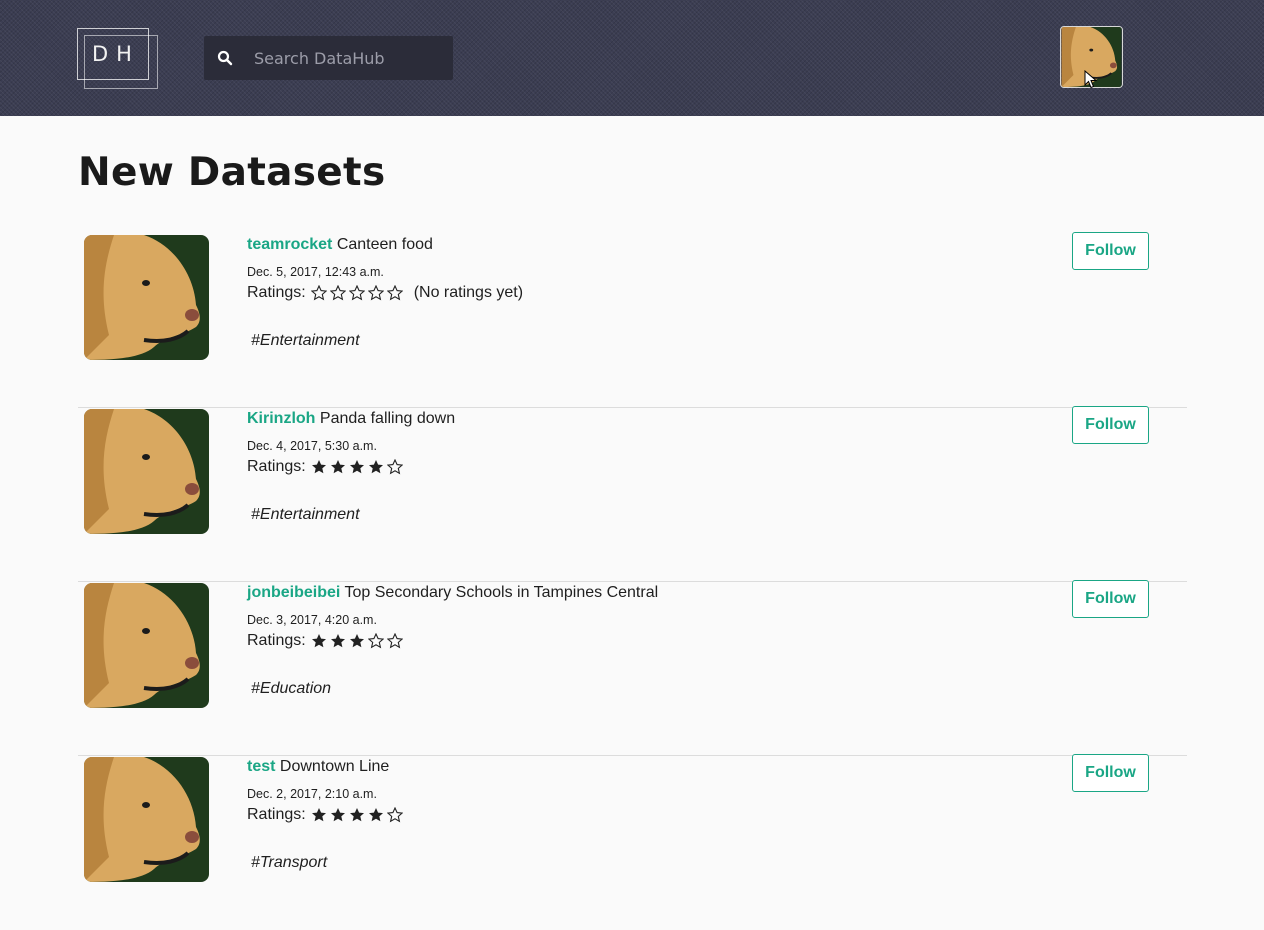  What do you see at coordinates (117, 58) in the screenshot?
I see `datahub-logo: DH` at bounding box center [117, 58].